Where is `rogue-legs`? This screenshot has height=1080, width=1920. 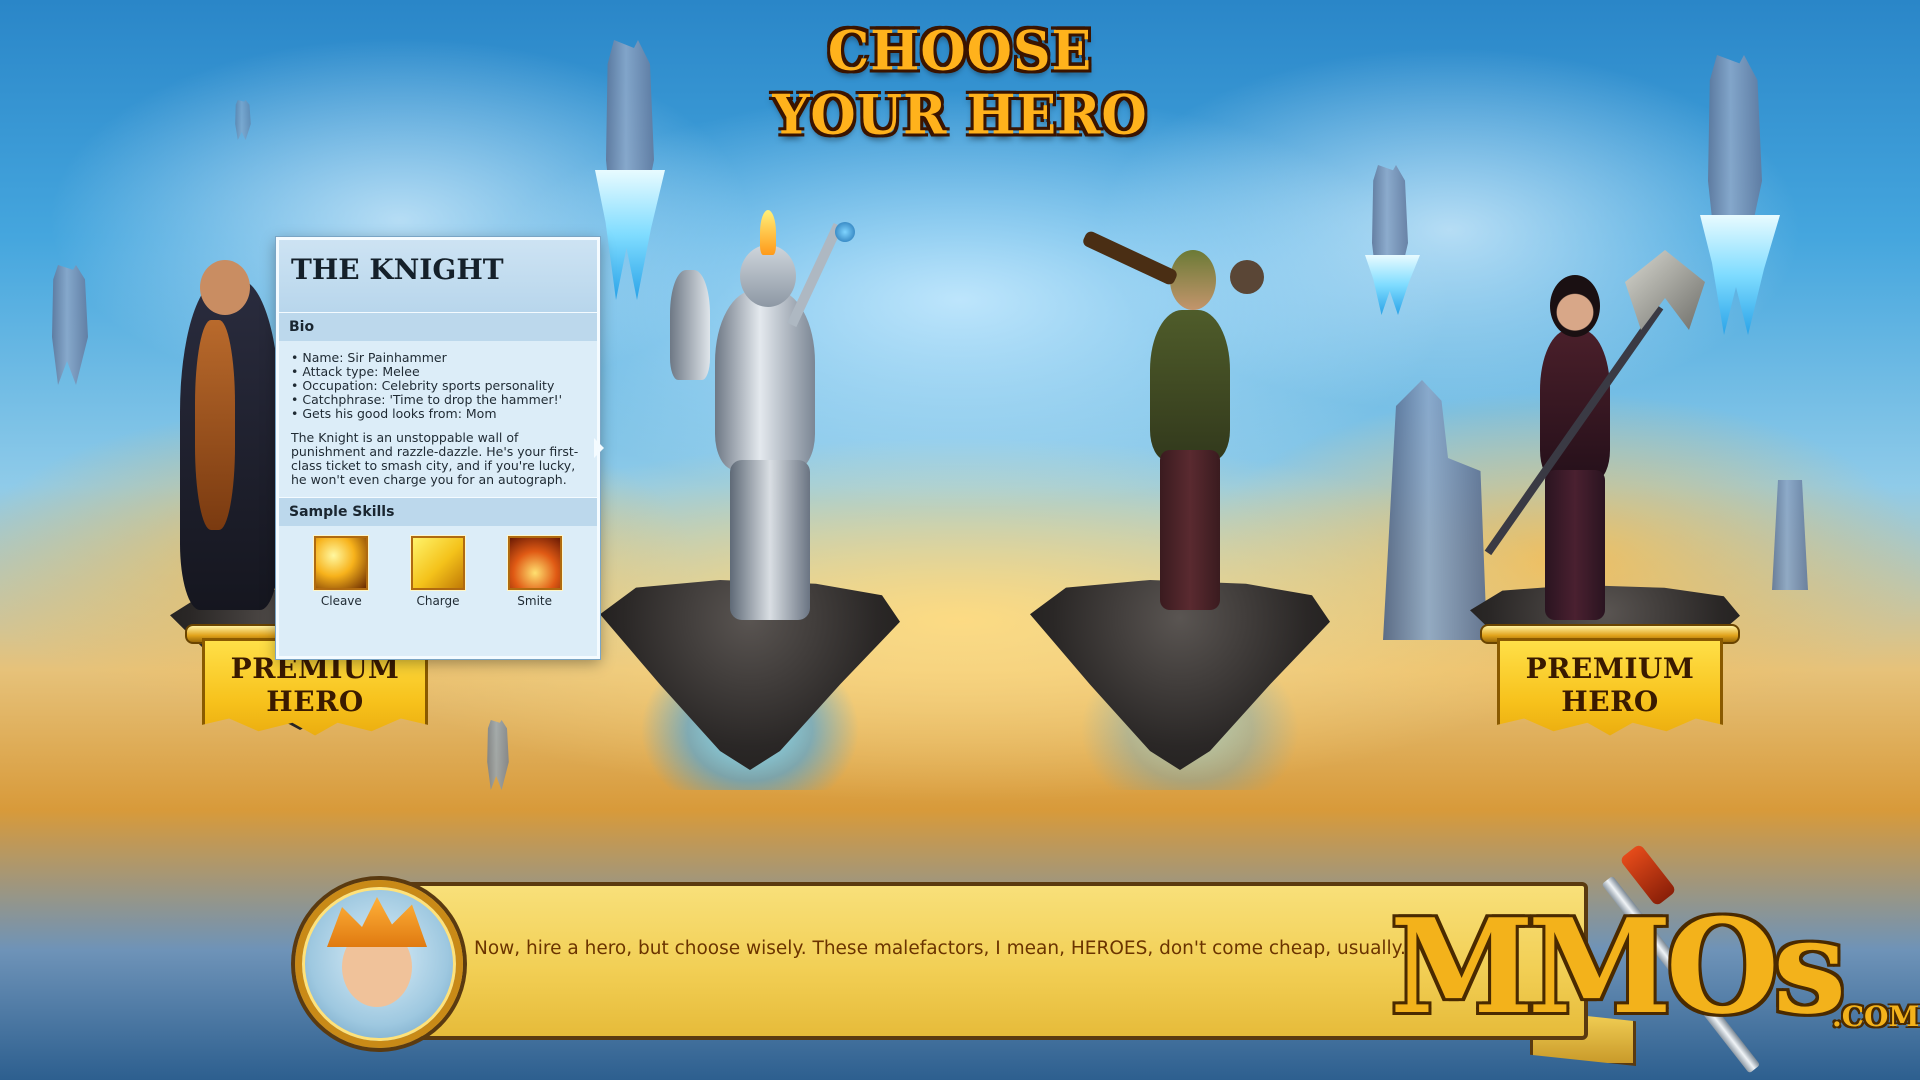
rogue-legs is located at coordinates (1575, 545).